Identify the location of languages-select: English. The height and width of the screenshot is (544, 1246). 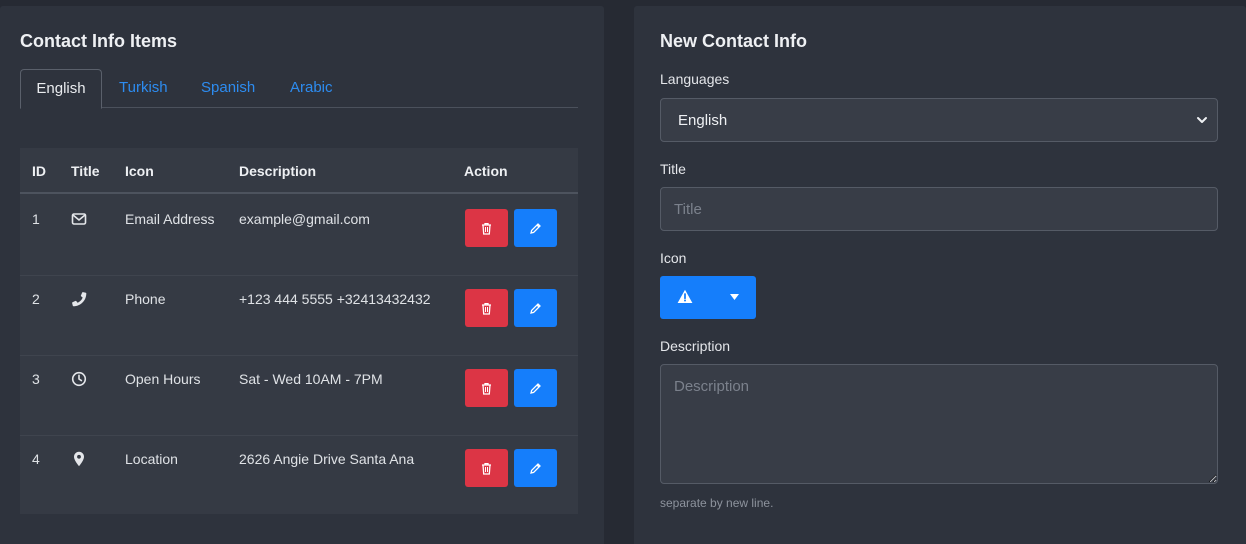
(939, 120).